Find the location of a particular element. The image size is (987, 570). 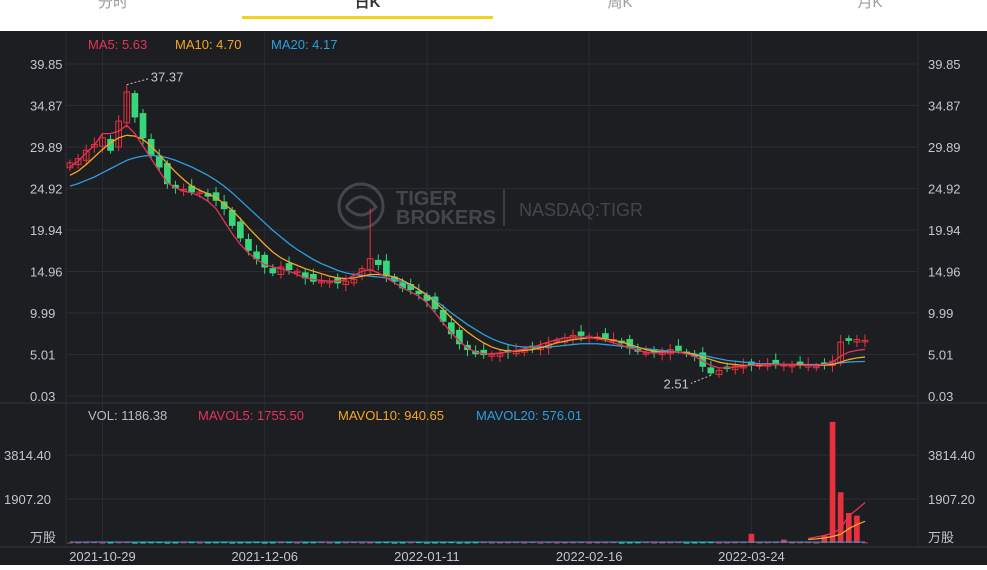

legend-item: MAVOL10: 940.65 is located at coordinates (391, 415).